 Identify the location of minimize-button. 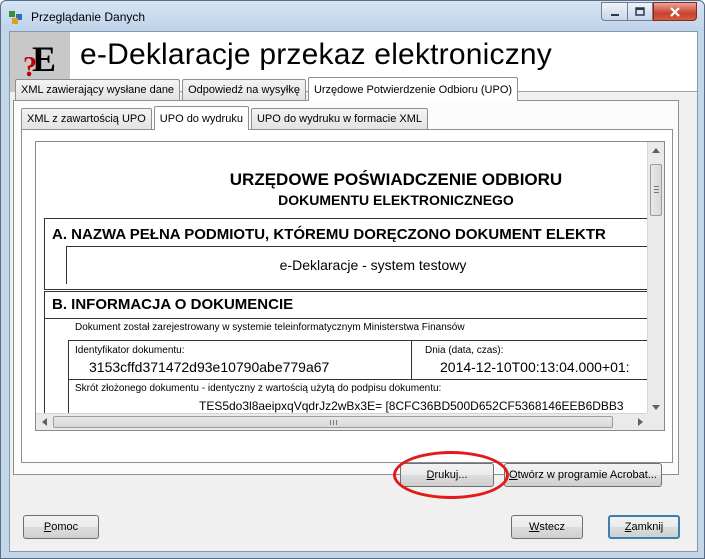
(614, 11).